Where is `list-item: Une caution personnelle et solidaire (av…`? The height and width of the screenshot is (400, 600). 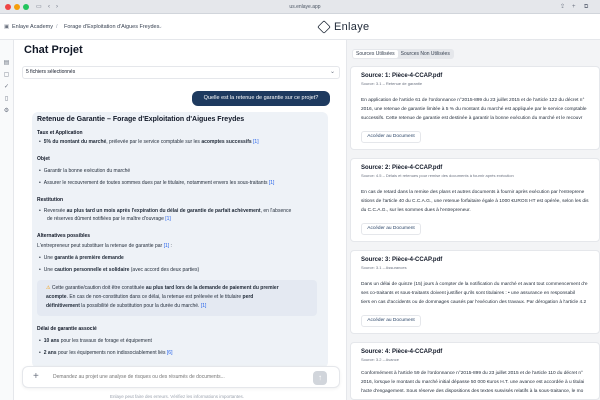
list-item: Une caution personnelle et solidaire (av… is located at coordinates (119, 270).